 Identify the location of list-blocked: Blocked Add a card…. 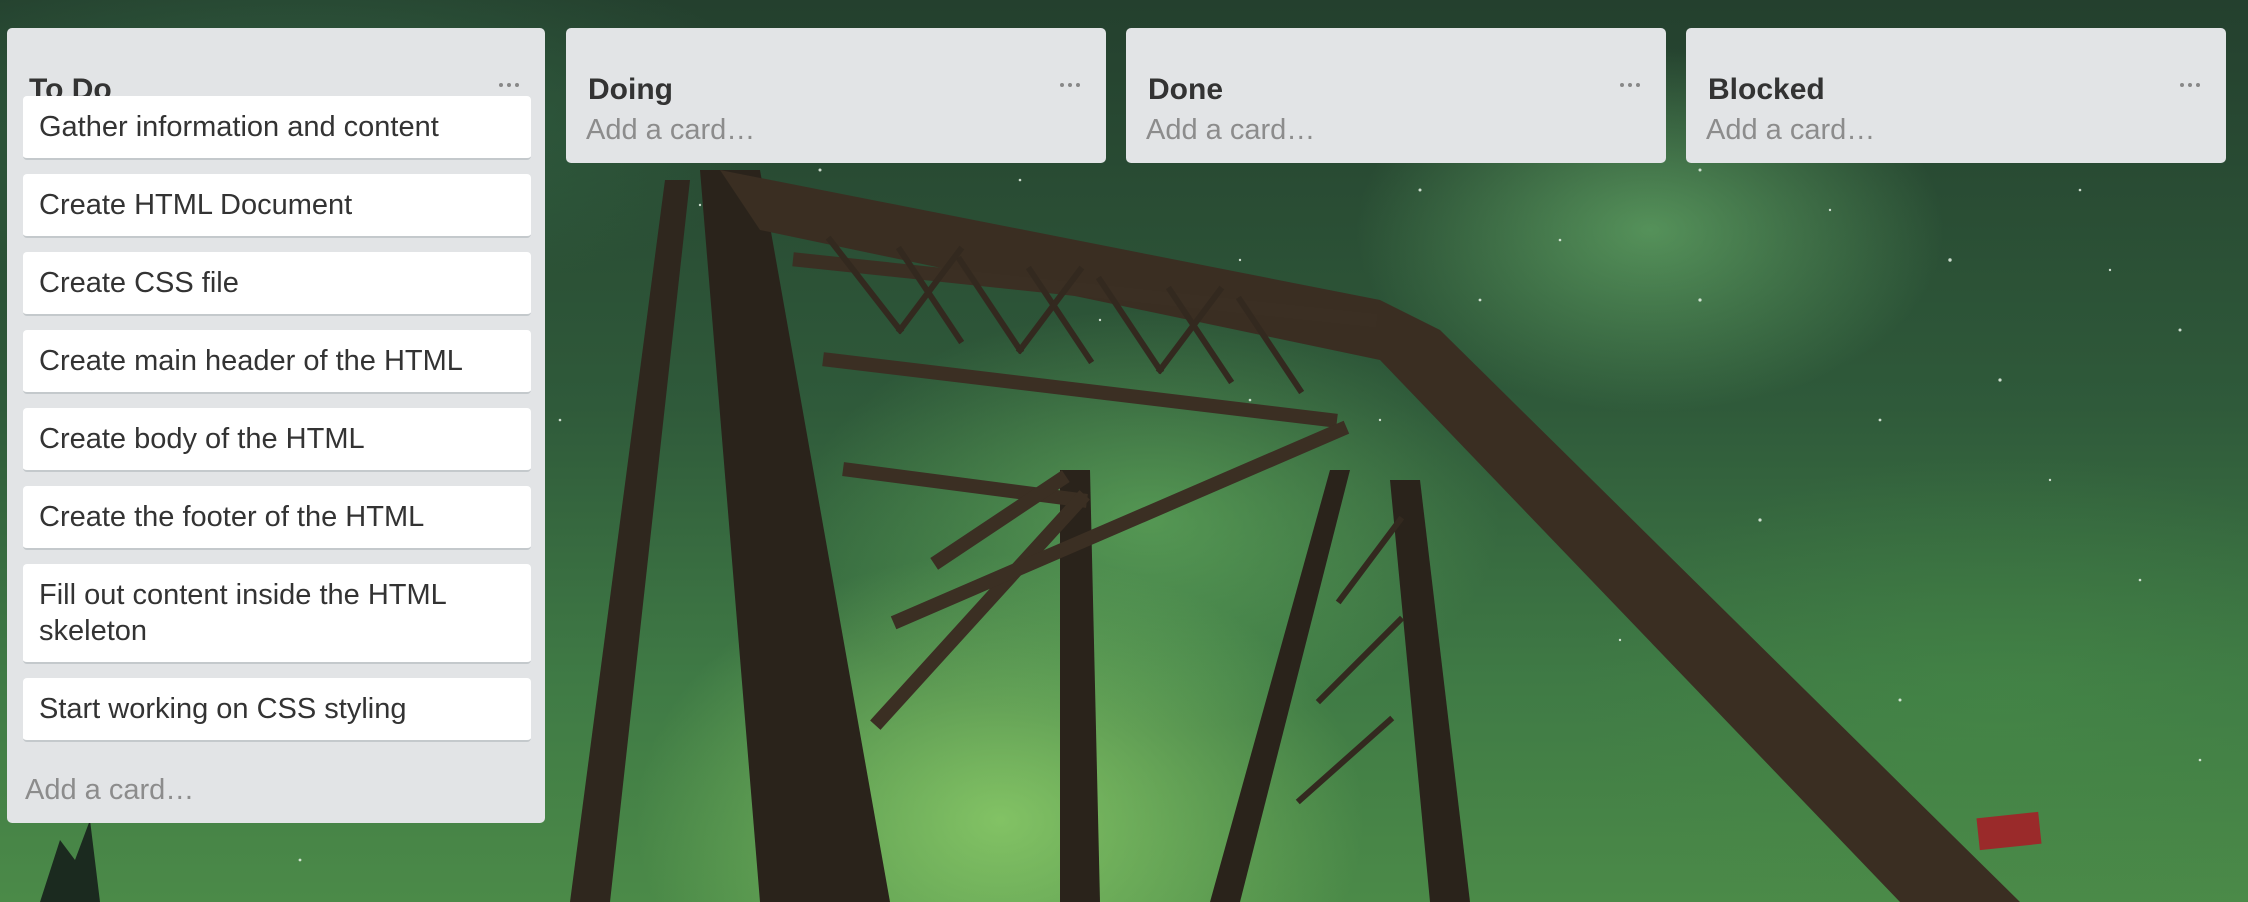
(1956, 95).